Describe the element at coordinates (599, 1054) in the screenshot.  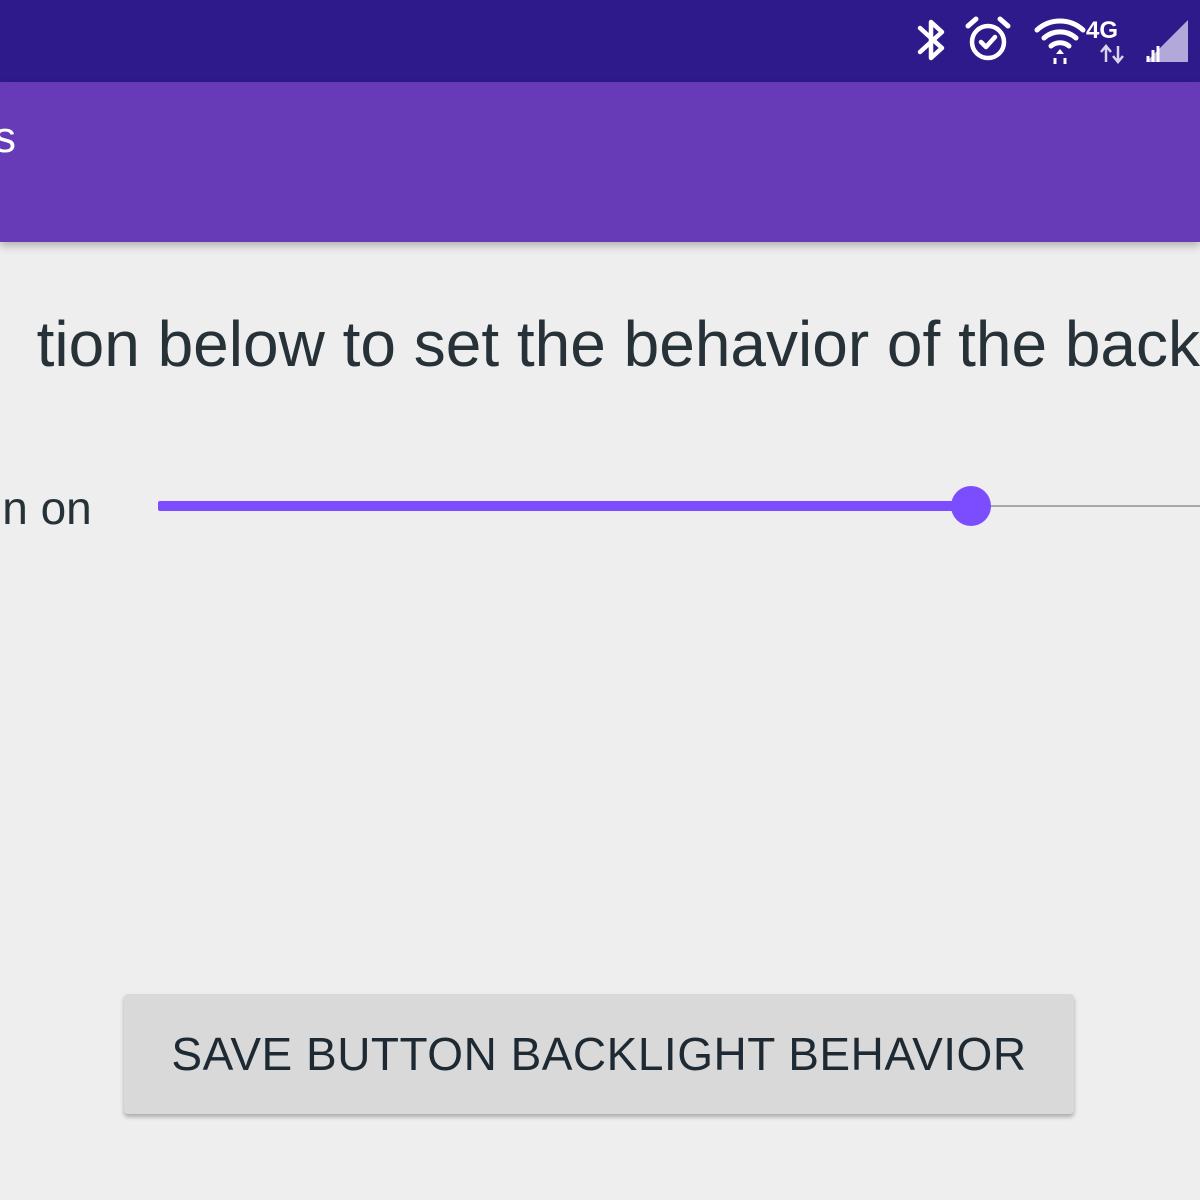
I see `save-backlight-button: SAVE BUTTON BACKLIGHT BEHAVIOR` at that location.